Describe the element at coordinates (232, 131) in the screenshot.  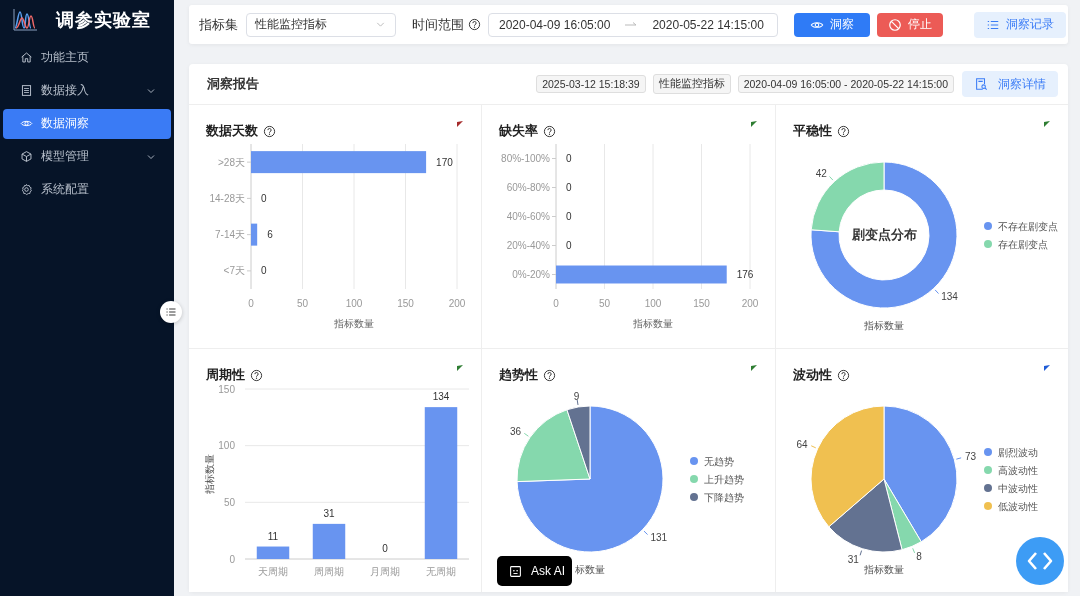
I see `chart-title: 数据天数` at that location.